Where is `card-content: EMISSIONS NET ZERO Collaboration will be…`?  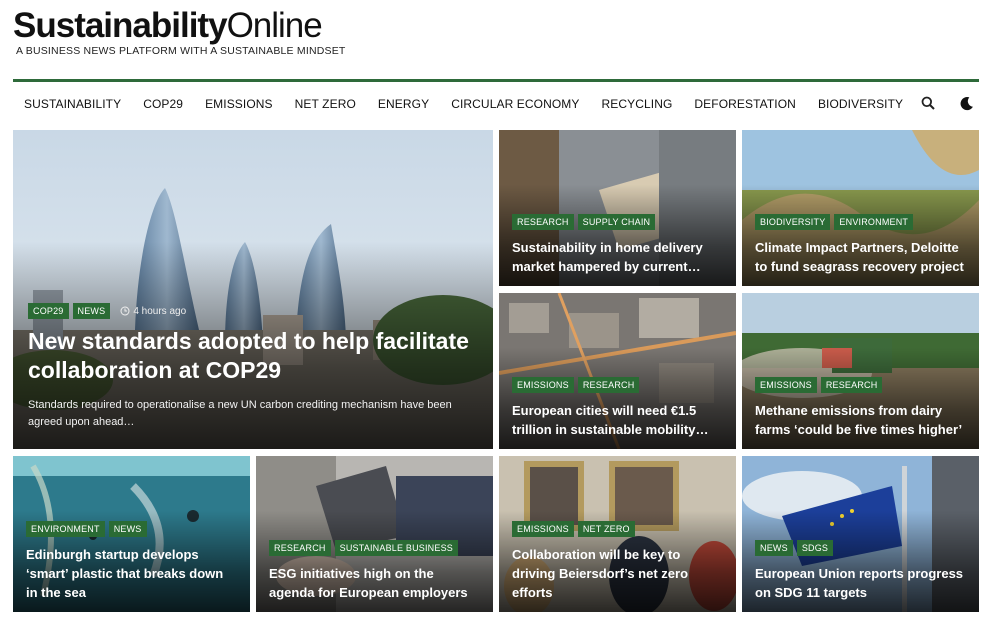 card-content: EMISSIONS NET ZERO Collaboration will be… is located at coordinates (618, 561).